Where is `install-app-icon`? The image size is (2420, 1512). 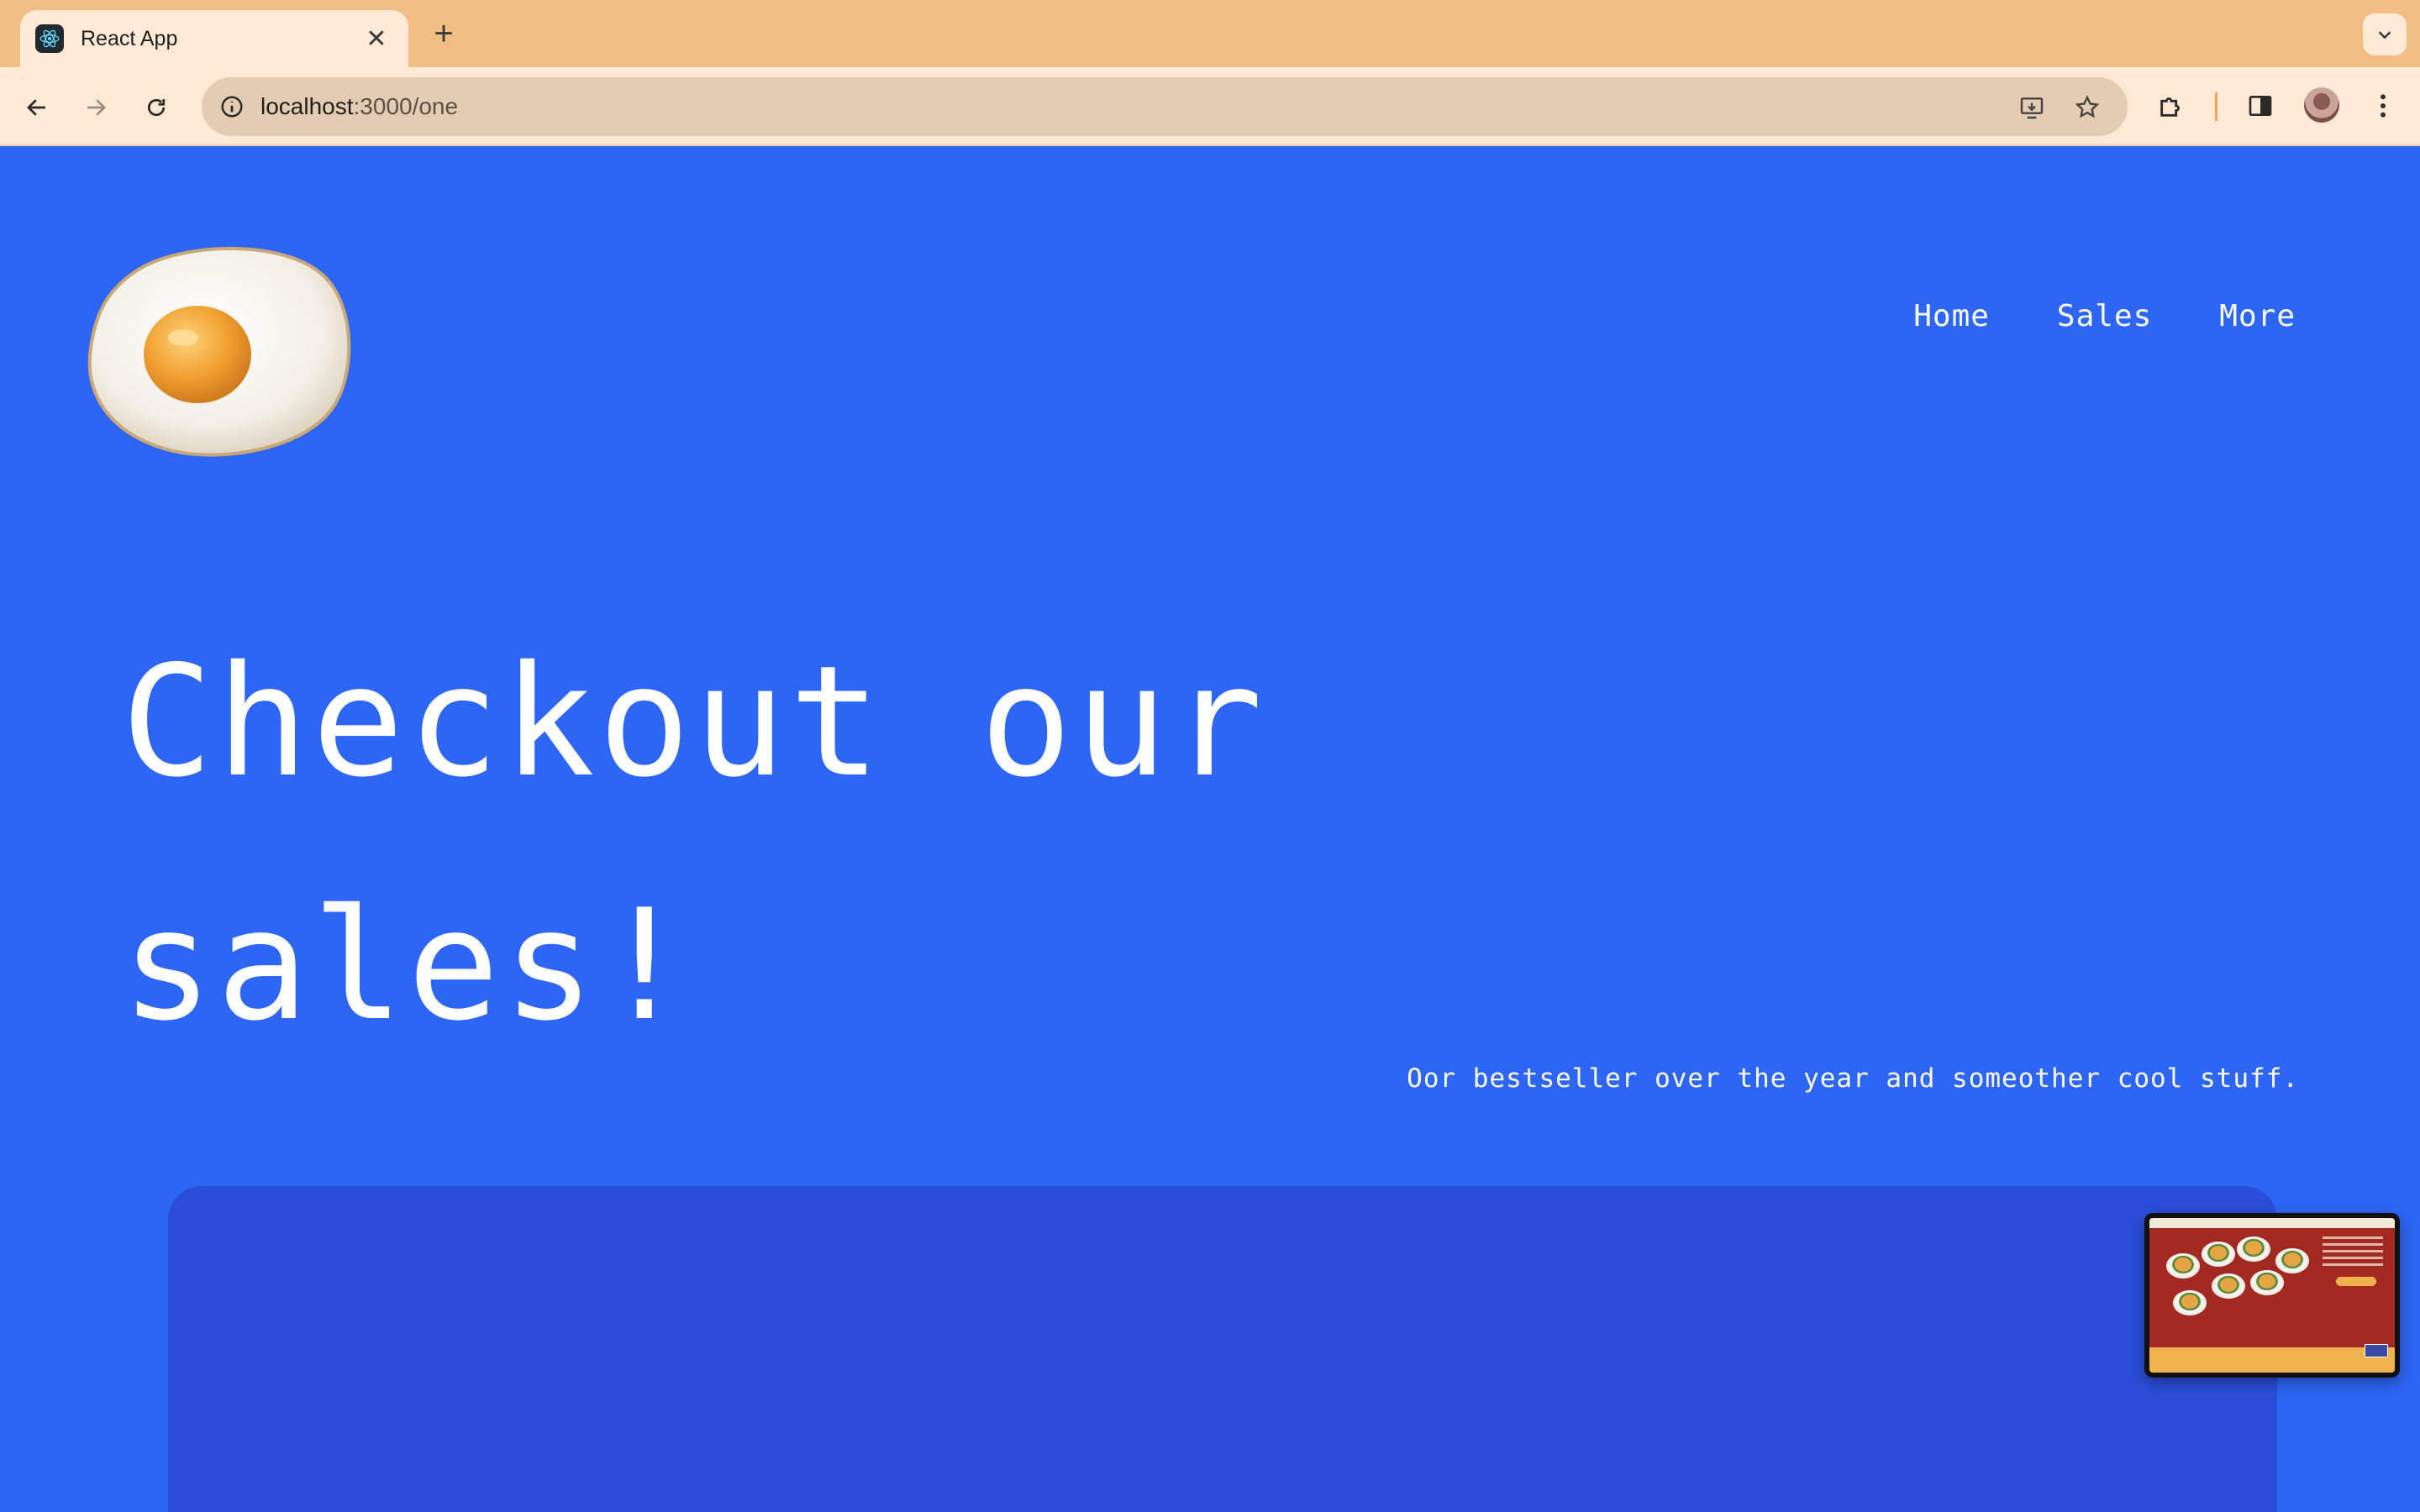
install-app-icon is located at coordinates (2032, 107).